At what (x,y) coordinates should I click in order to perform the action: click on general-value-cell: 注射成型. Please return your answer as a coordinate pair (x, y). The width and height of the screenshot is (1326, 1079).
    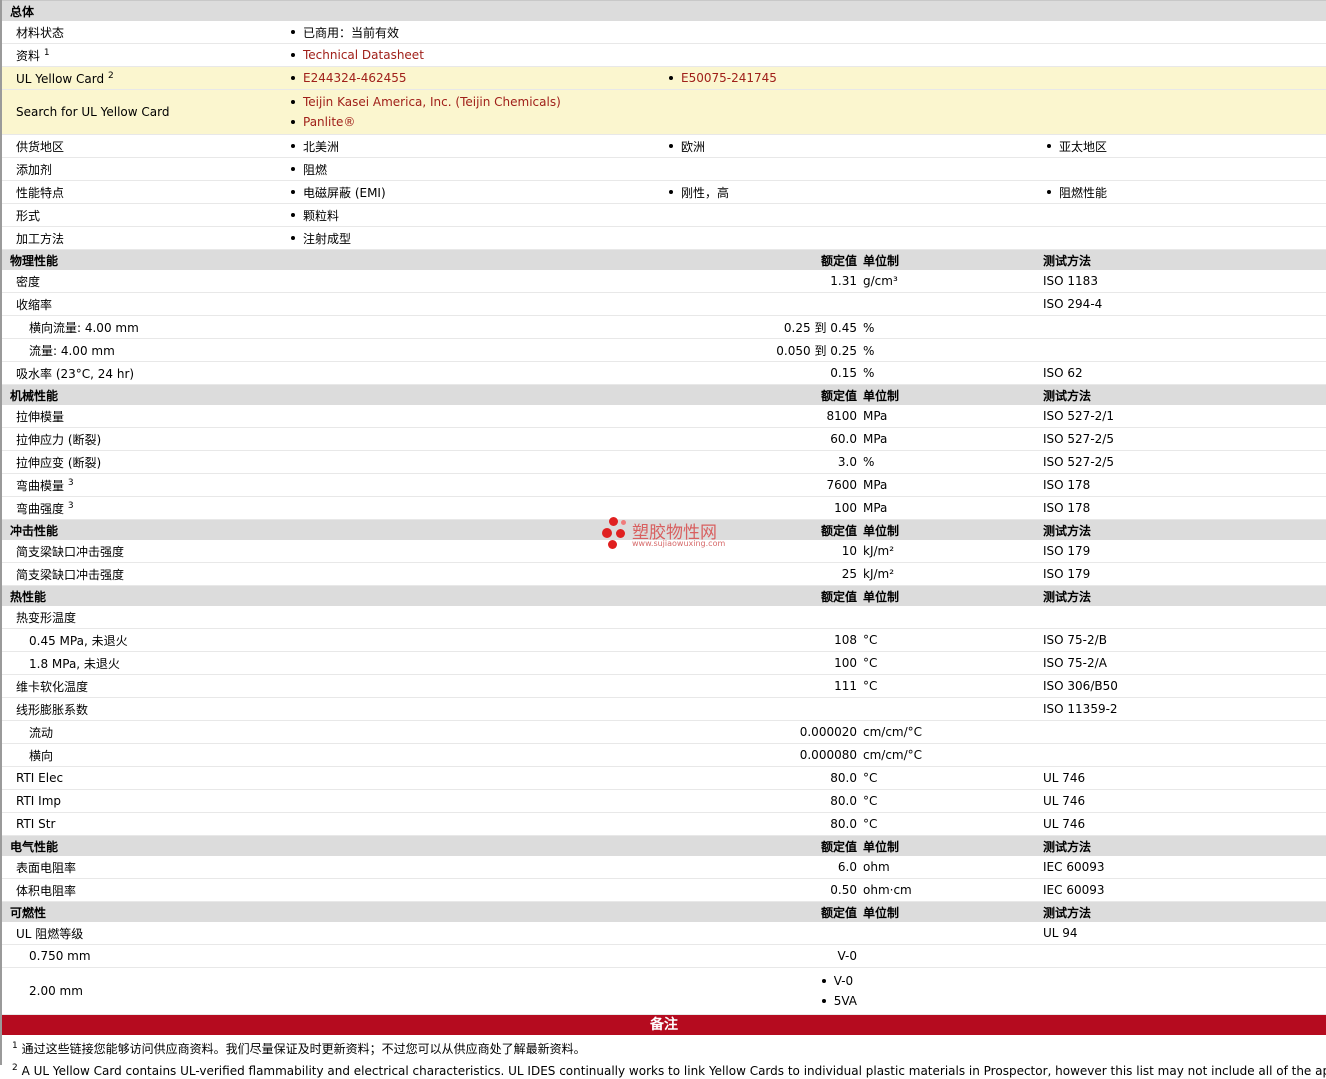
    Looking at the image, I should click on (476, 238).